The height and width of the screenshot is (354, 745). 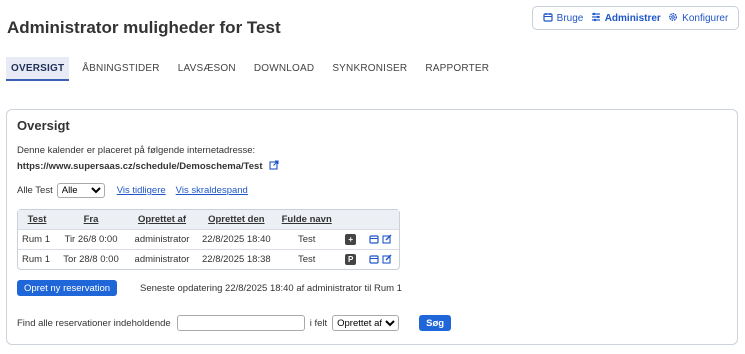 I want to click on search-label: Find alle reservationer indeholdende, so click(x=94, y=323).